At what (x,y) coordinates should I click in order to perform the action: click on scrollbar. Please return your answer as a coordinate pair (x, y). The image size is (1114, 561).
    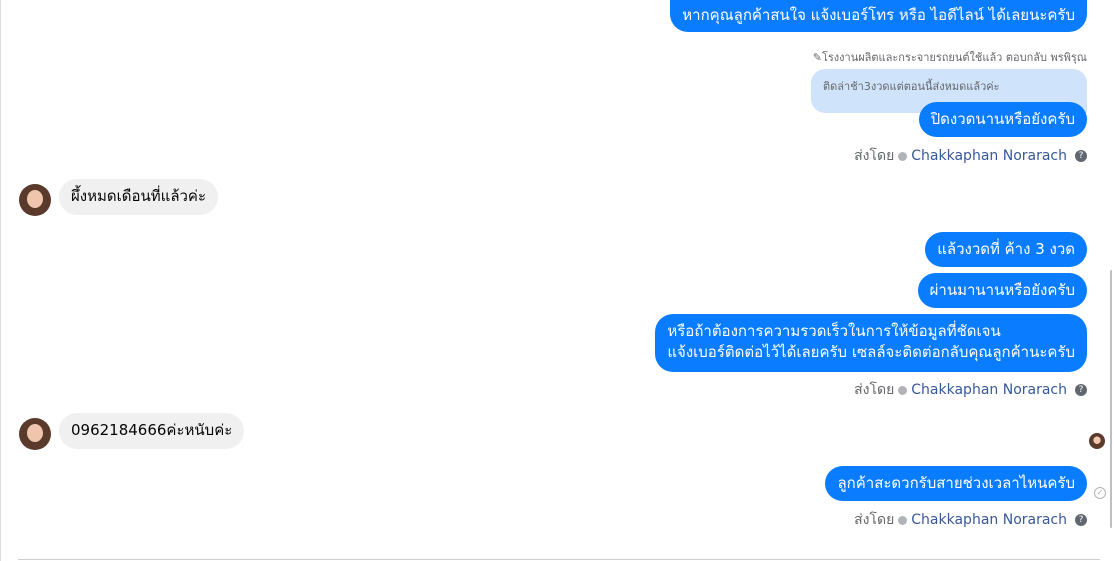
    Looking at the image, I should click on (1111, 280).